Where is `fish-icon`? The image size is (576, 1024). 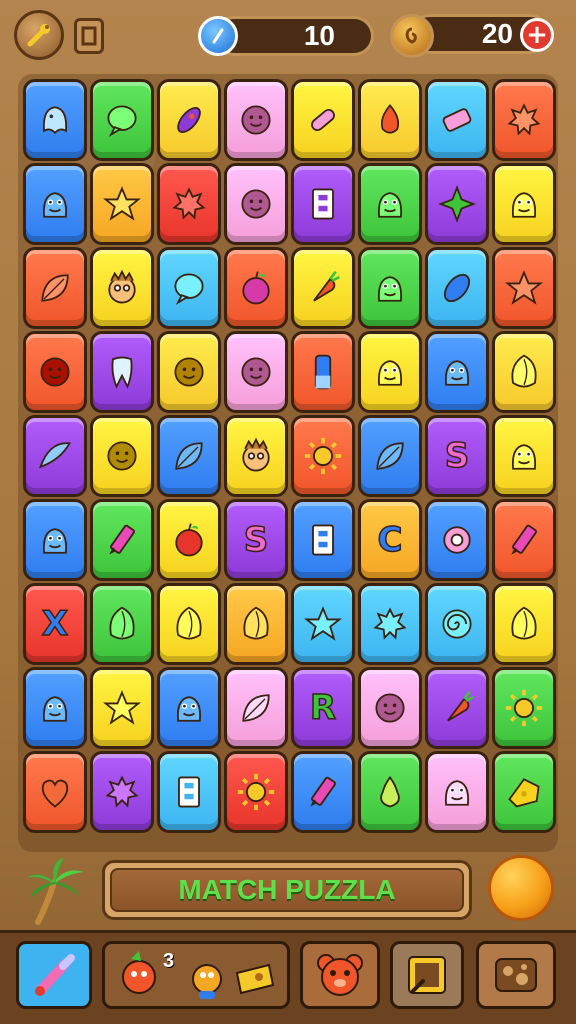
fish-icon is located at coordinates (55, 456).